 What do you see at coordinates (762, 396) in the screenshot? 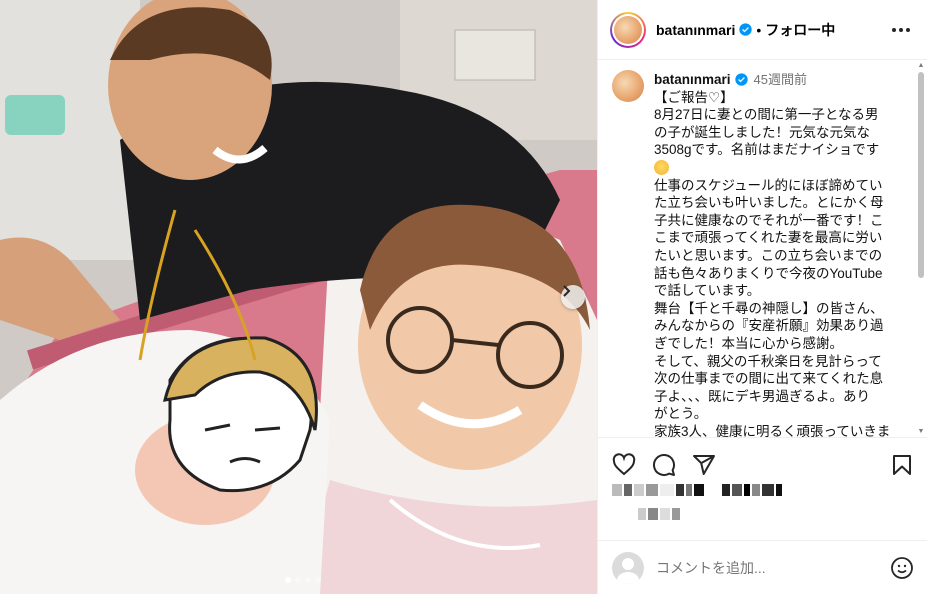
I see `caption-line: 子よ、、、既にデキ男過ぎるよ。あり` at bounding box center [762, 396].